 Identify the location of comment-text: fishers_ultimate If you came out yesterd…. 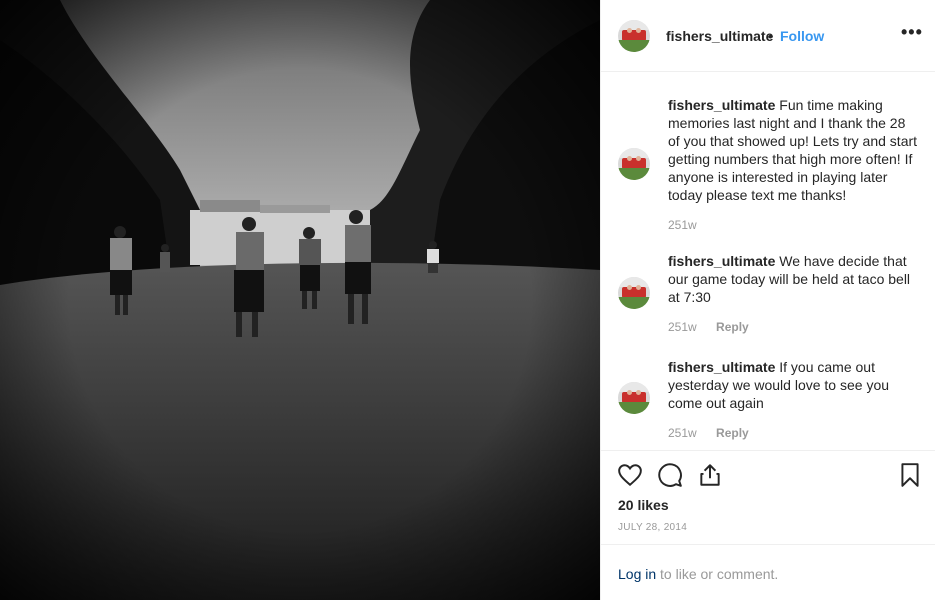
(793, 385).